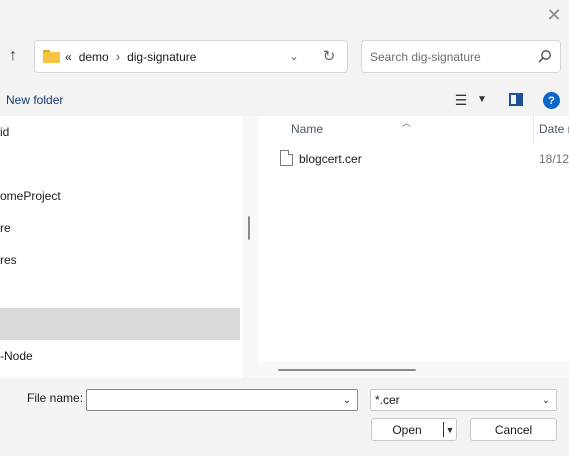 The height and width of the screenshot is (456, 569). I want to click on up-button: ↑, so click(13, 56).